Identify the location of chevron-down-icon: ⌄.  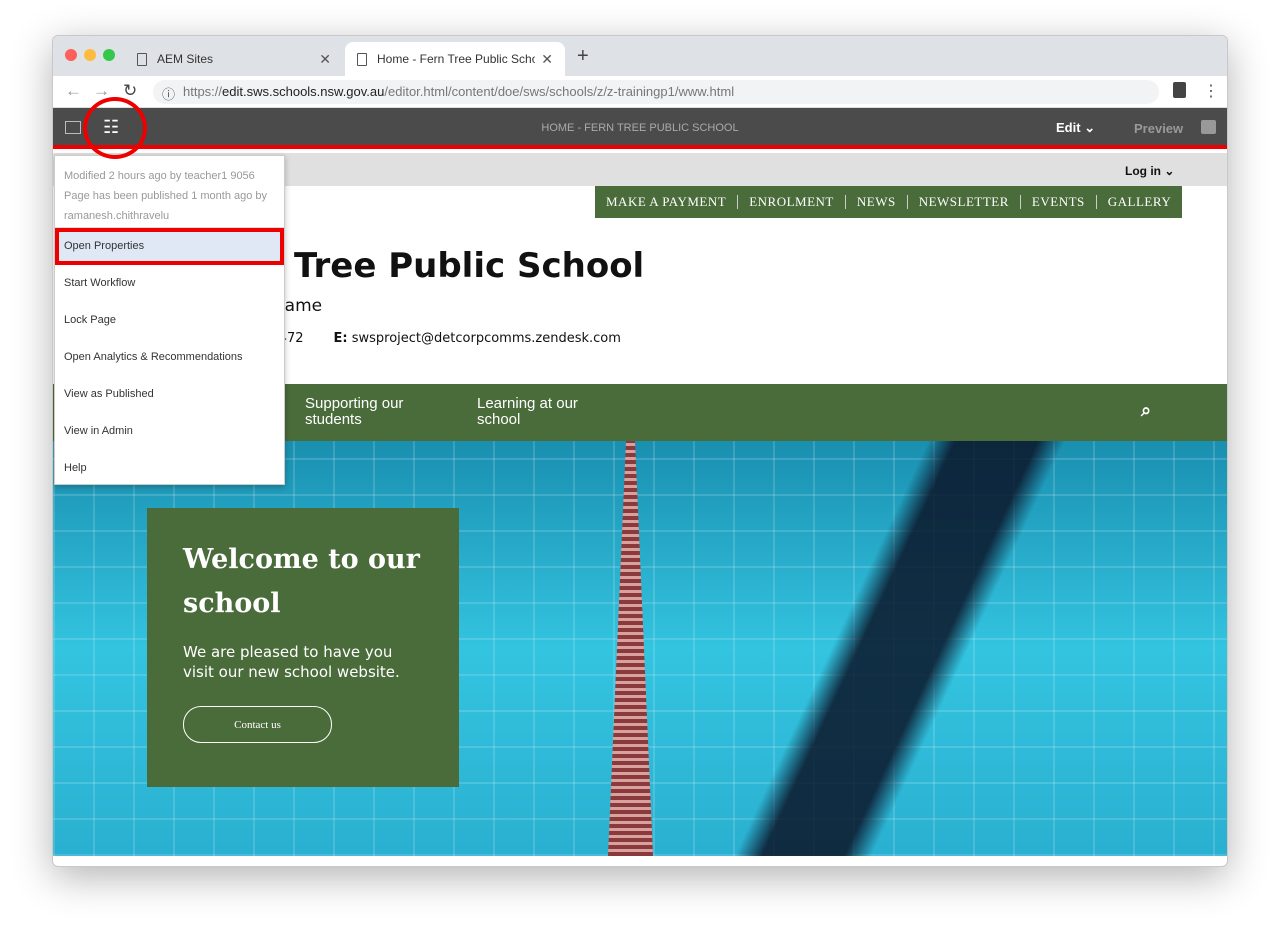
(1090, 127).